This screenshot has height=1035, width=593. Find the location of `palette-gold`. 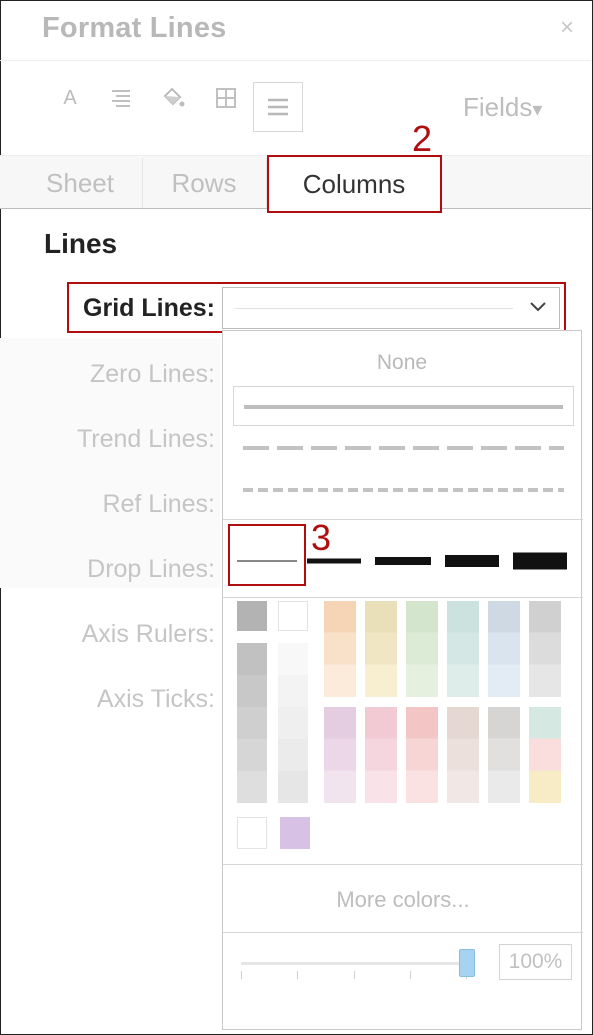

palette-gold is located at coordinates (381, 649).